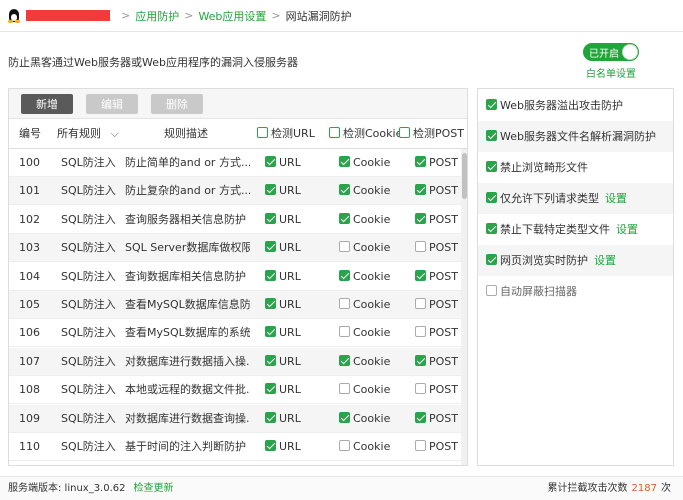  I want to click on protection-toggle: 已开启, so click(611, 52).